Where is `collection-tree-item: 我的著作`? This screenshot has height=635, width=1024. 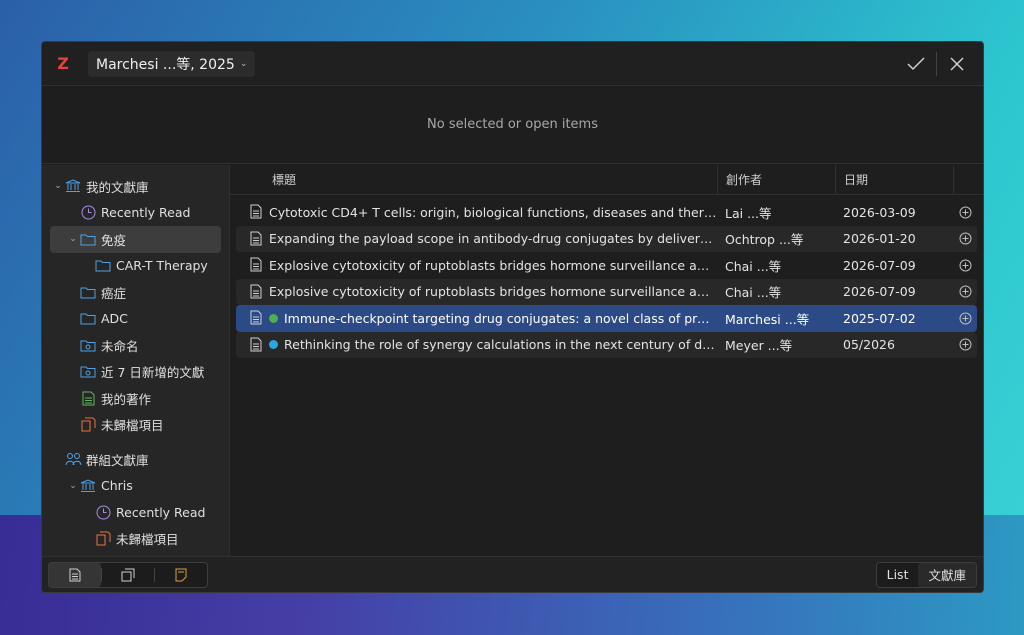
collection-tree-item: 我的著作 is located at coordinates (135, 398).